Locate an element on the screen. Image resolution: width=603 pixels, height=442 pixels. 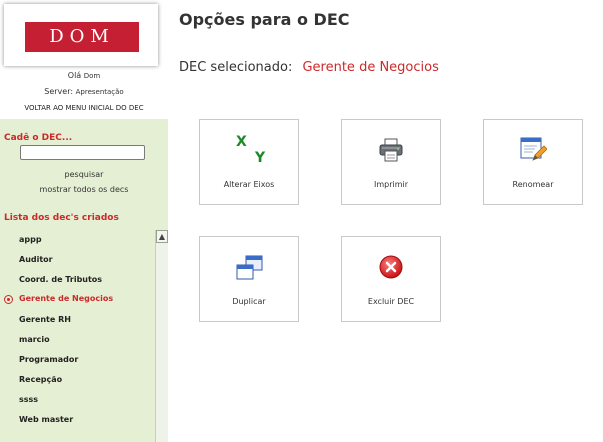
user-name: Dom is located at coordinates (92, 76).